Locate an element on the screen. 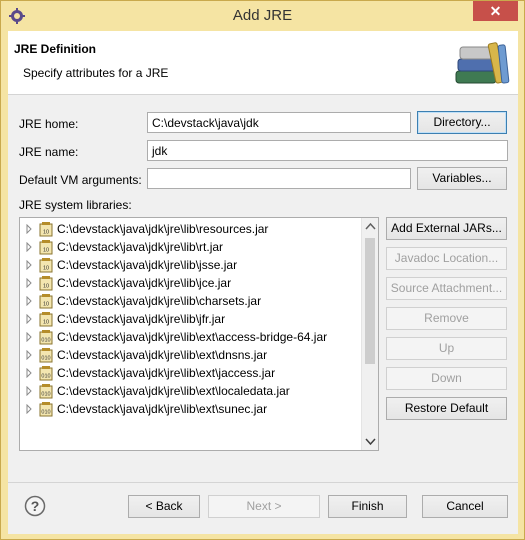  restore-default-button: Restore Default is located at coordinates (446, 408).